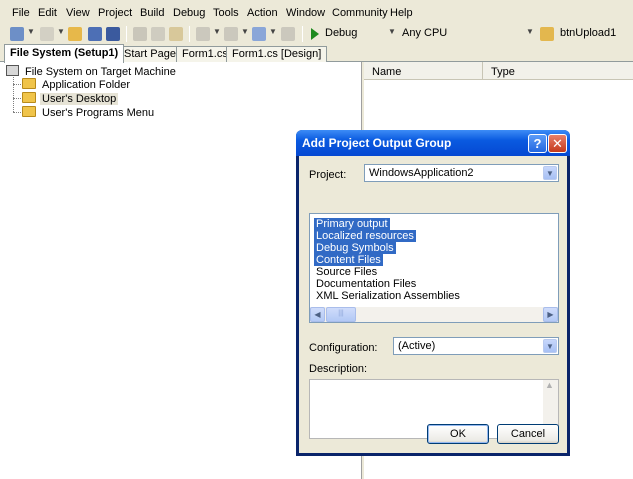  I want to click on tree-item-users-programs-menu: User's Programs Menu, so click(89, 113).